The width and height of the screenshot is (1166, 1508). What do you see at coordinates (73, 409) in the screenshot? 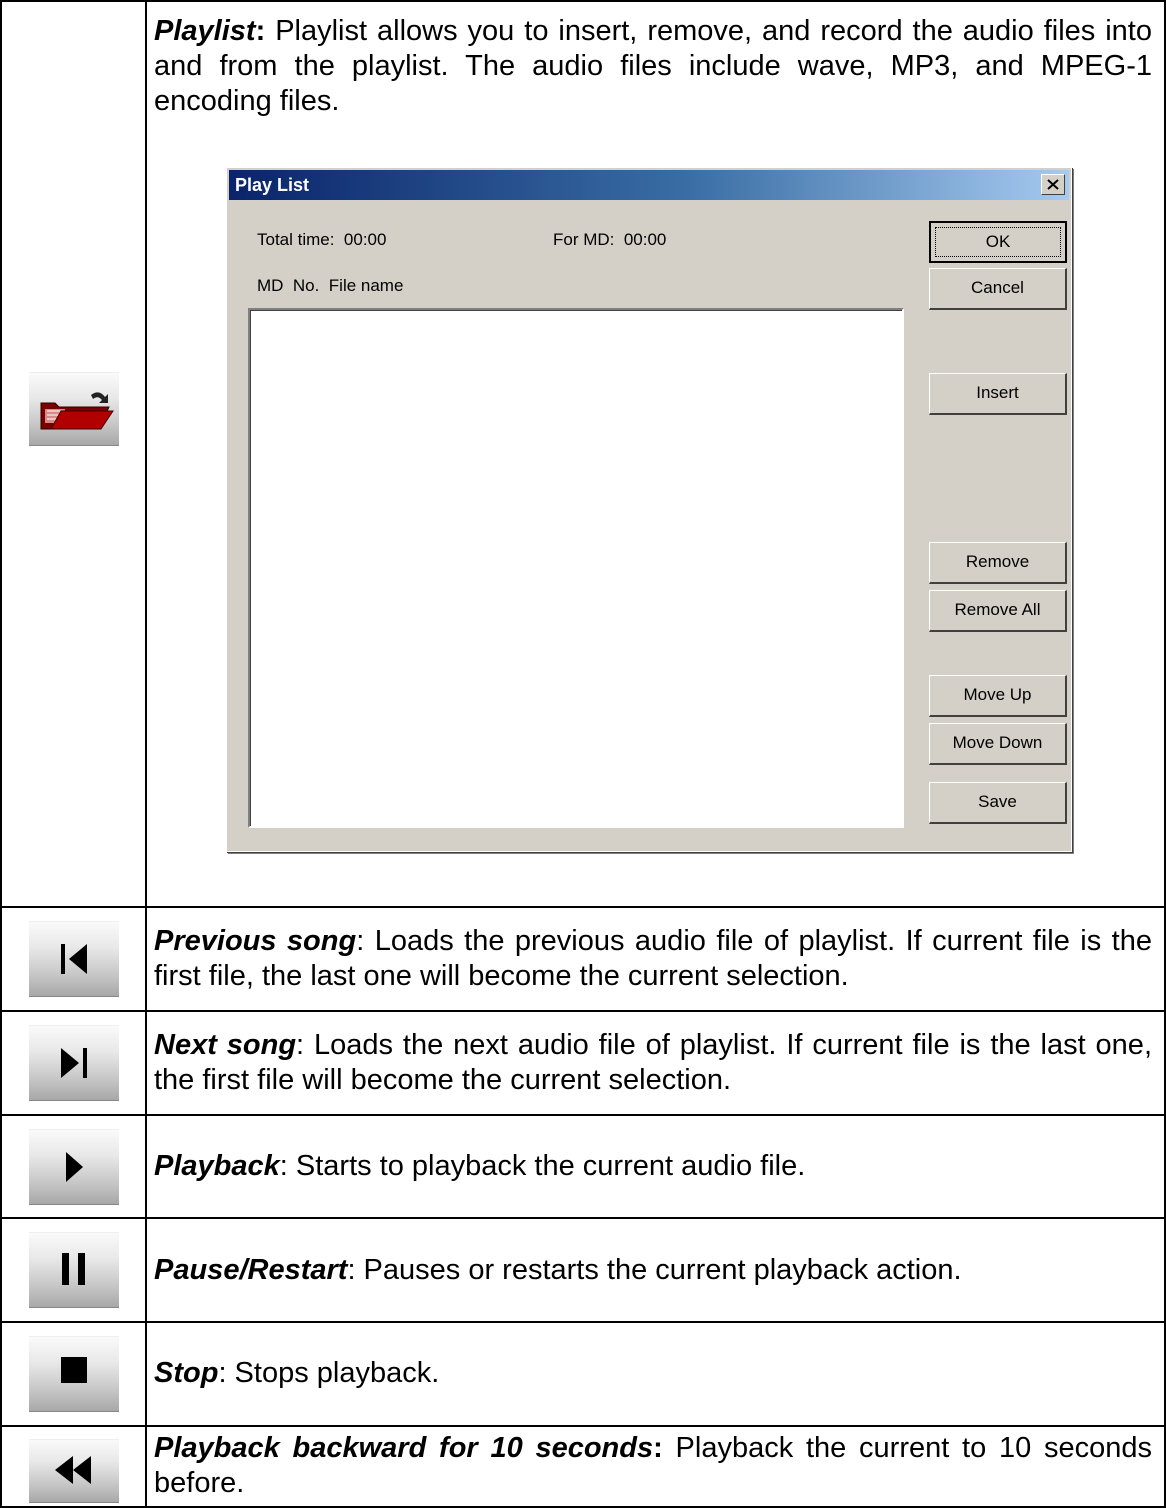
I see `open-folder-icon` at bounding box center [73, 409].